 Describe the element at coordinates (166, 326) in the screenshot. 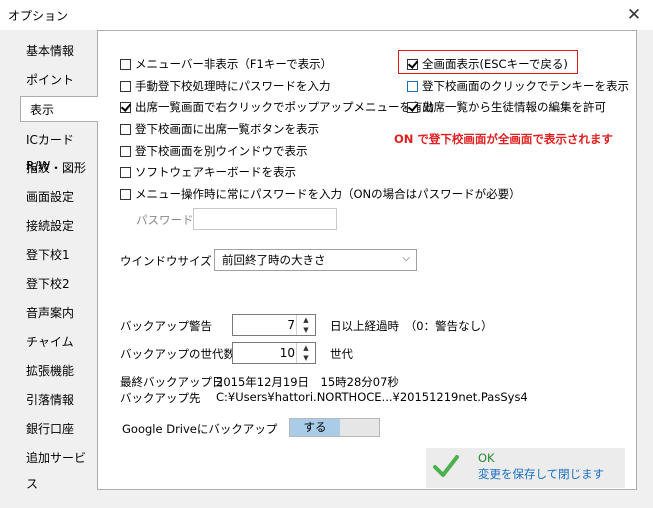

I see `backup-warning-label: バックアップ警告` at that location.